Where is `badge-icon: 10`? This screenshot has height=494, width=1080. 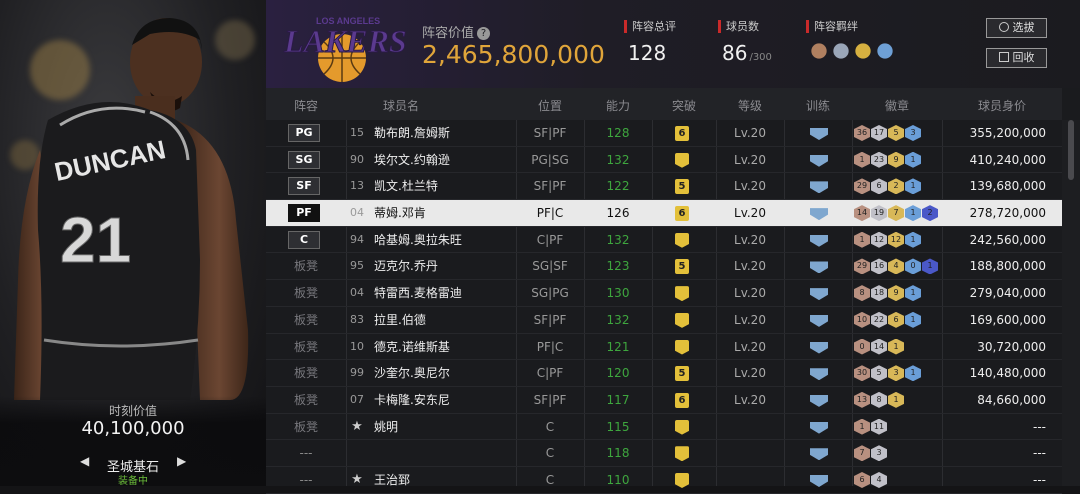 badge-icon: 10 is located at coordinates (862, 319).